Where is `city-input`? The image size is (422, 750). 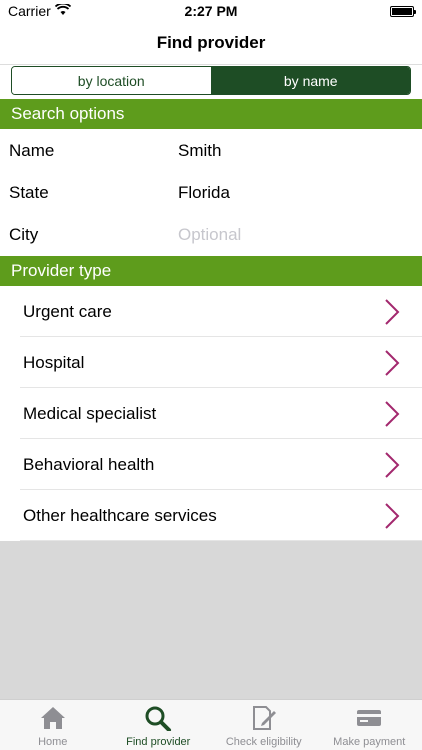 city-input is located at coordinates (293, 234).